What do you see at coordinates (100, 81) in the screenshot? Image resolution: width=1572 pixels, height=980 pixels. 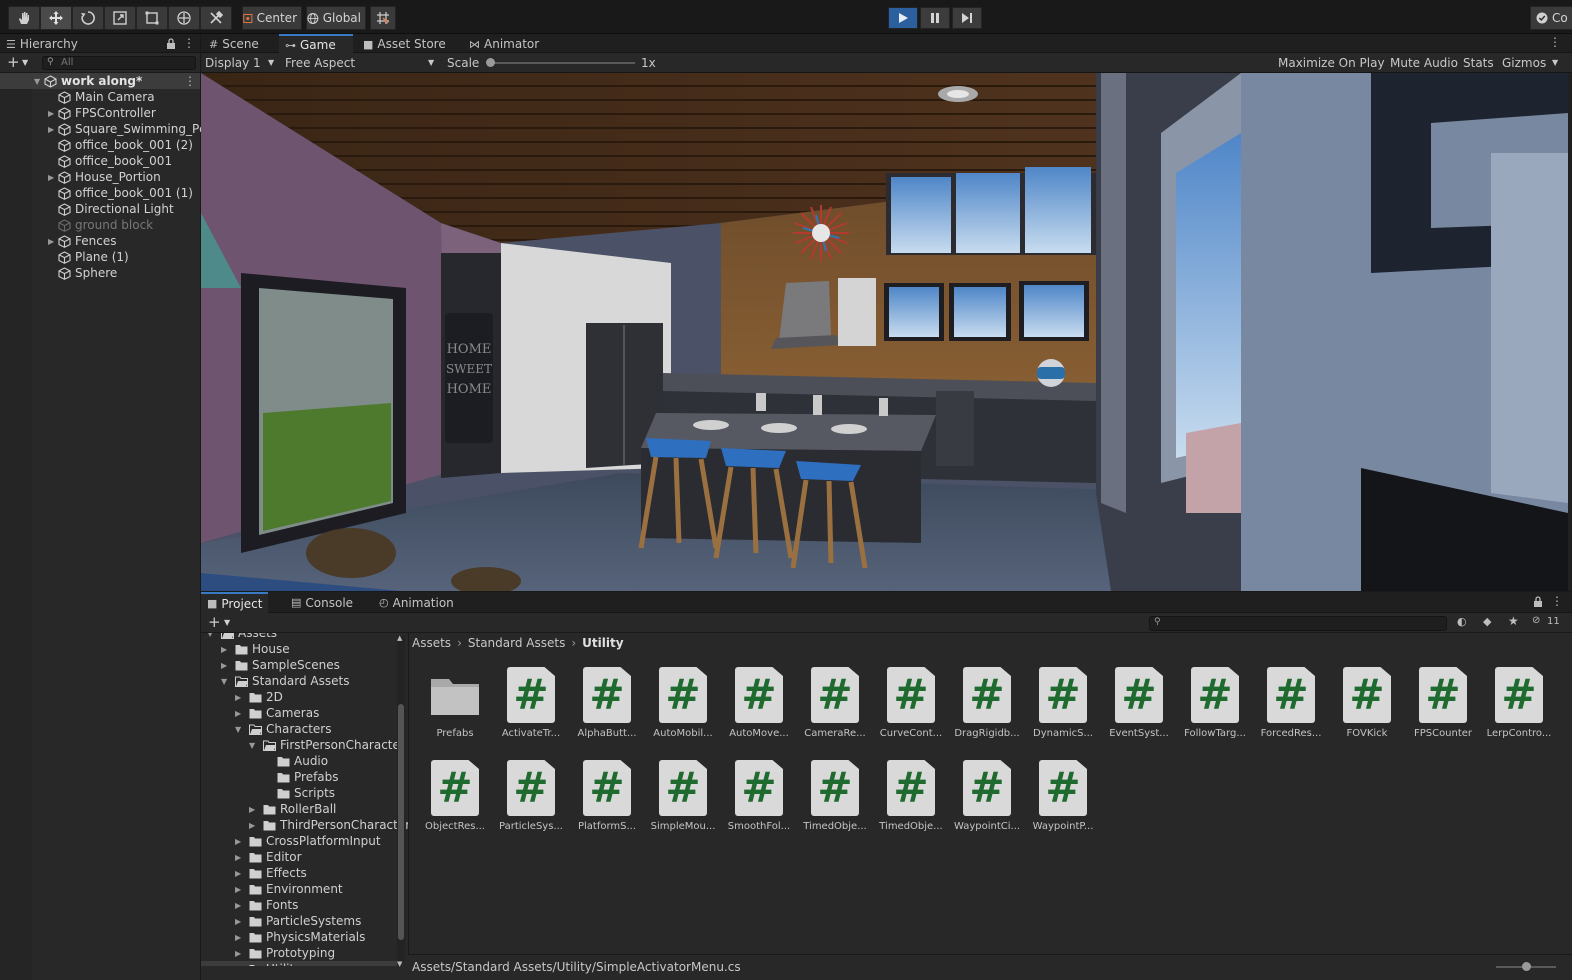 I see `scene-row: ▼ work along* ⋮` at bounding box center [100, 81].